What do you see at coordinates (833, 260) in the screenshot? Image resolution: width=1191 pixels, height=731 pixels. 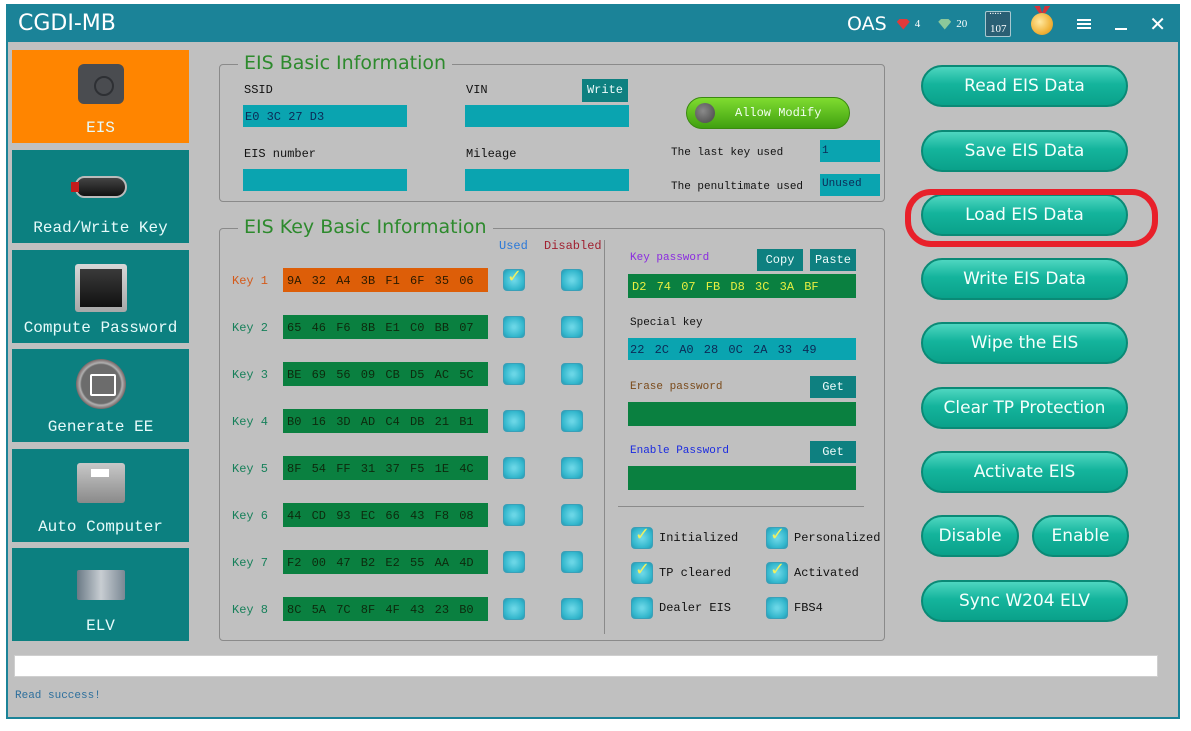 I see `paste-button: Paste` at bounding box center [833, 260].